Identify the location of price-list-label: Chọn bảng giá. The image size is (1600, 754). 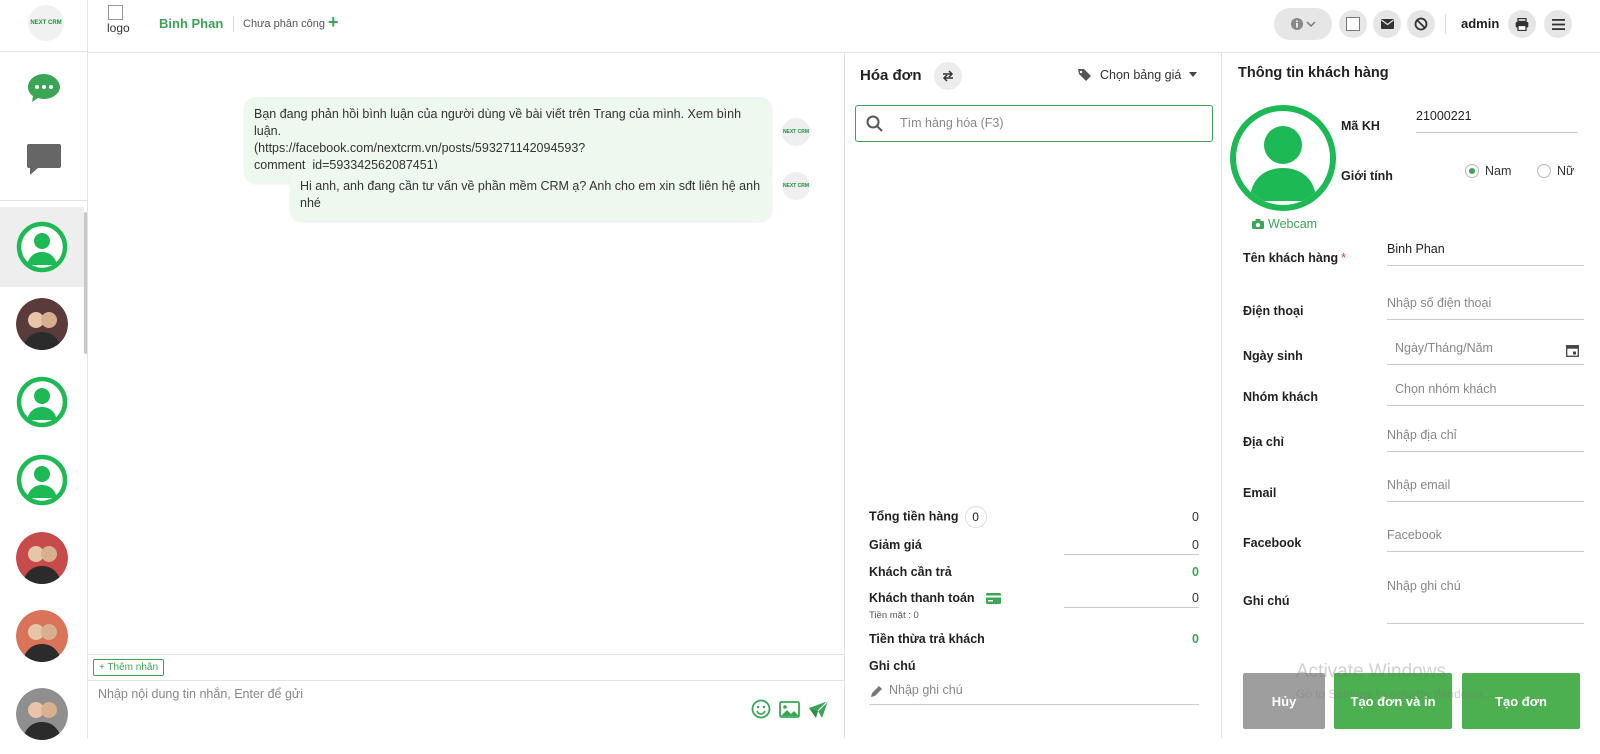
(1141, 75).